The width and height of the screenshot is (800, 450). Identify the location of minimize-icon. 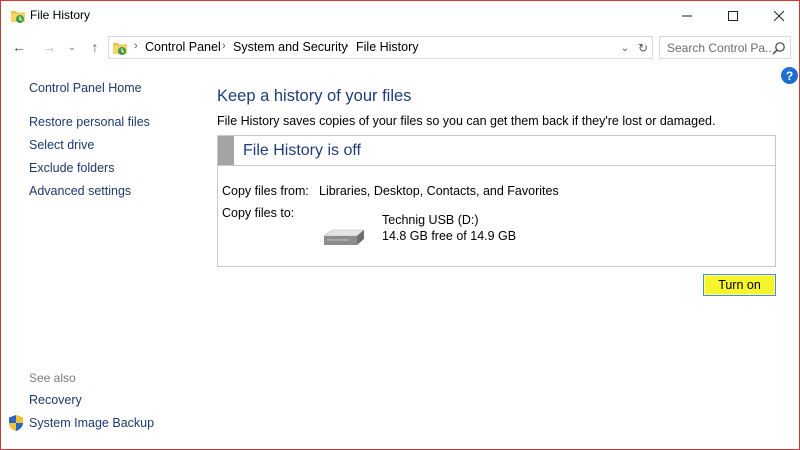
(687, 16).